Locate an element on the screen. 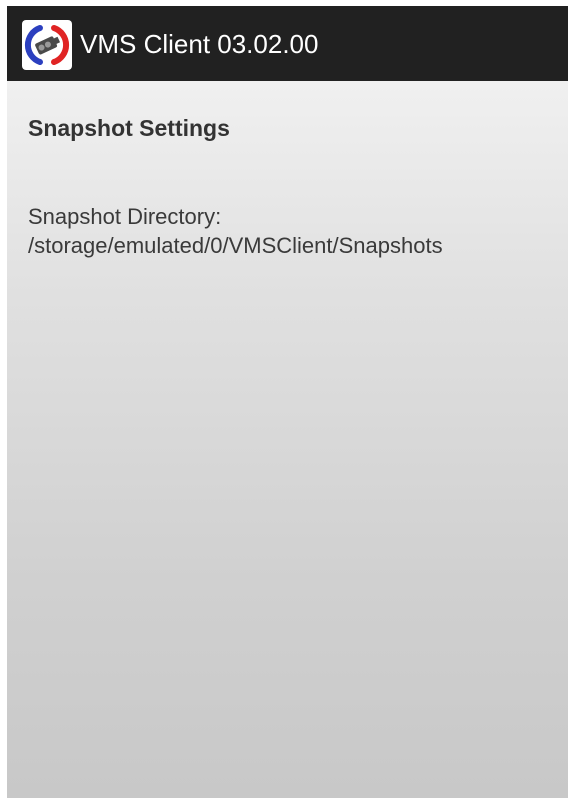  camera-app-icon-graphic is located at coordinates (47, 45).